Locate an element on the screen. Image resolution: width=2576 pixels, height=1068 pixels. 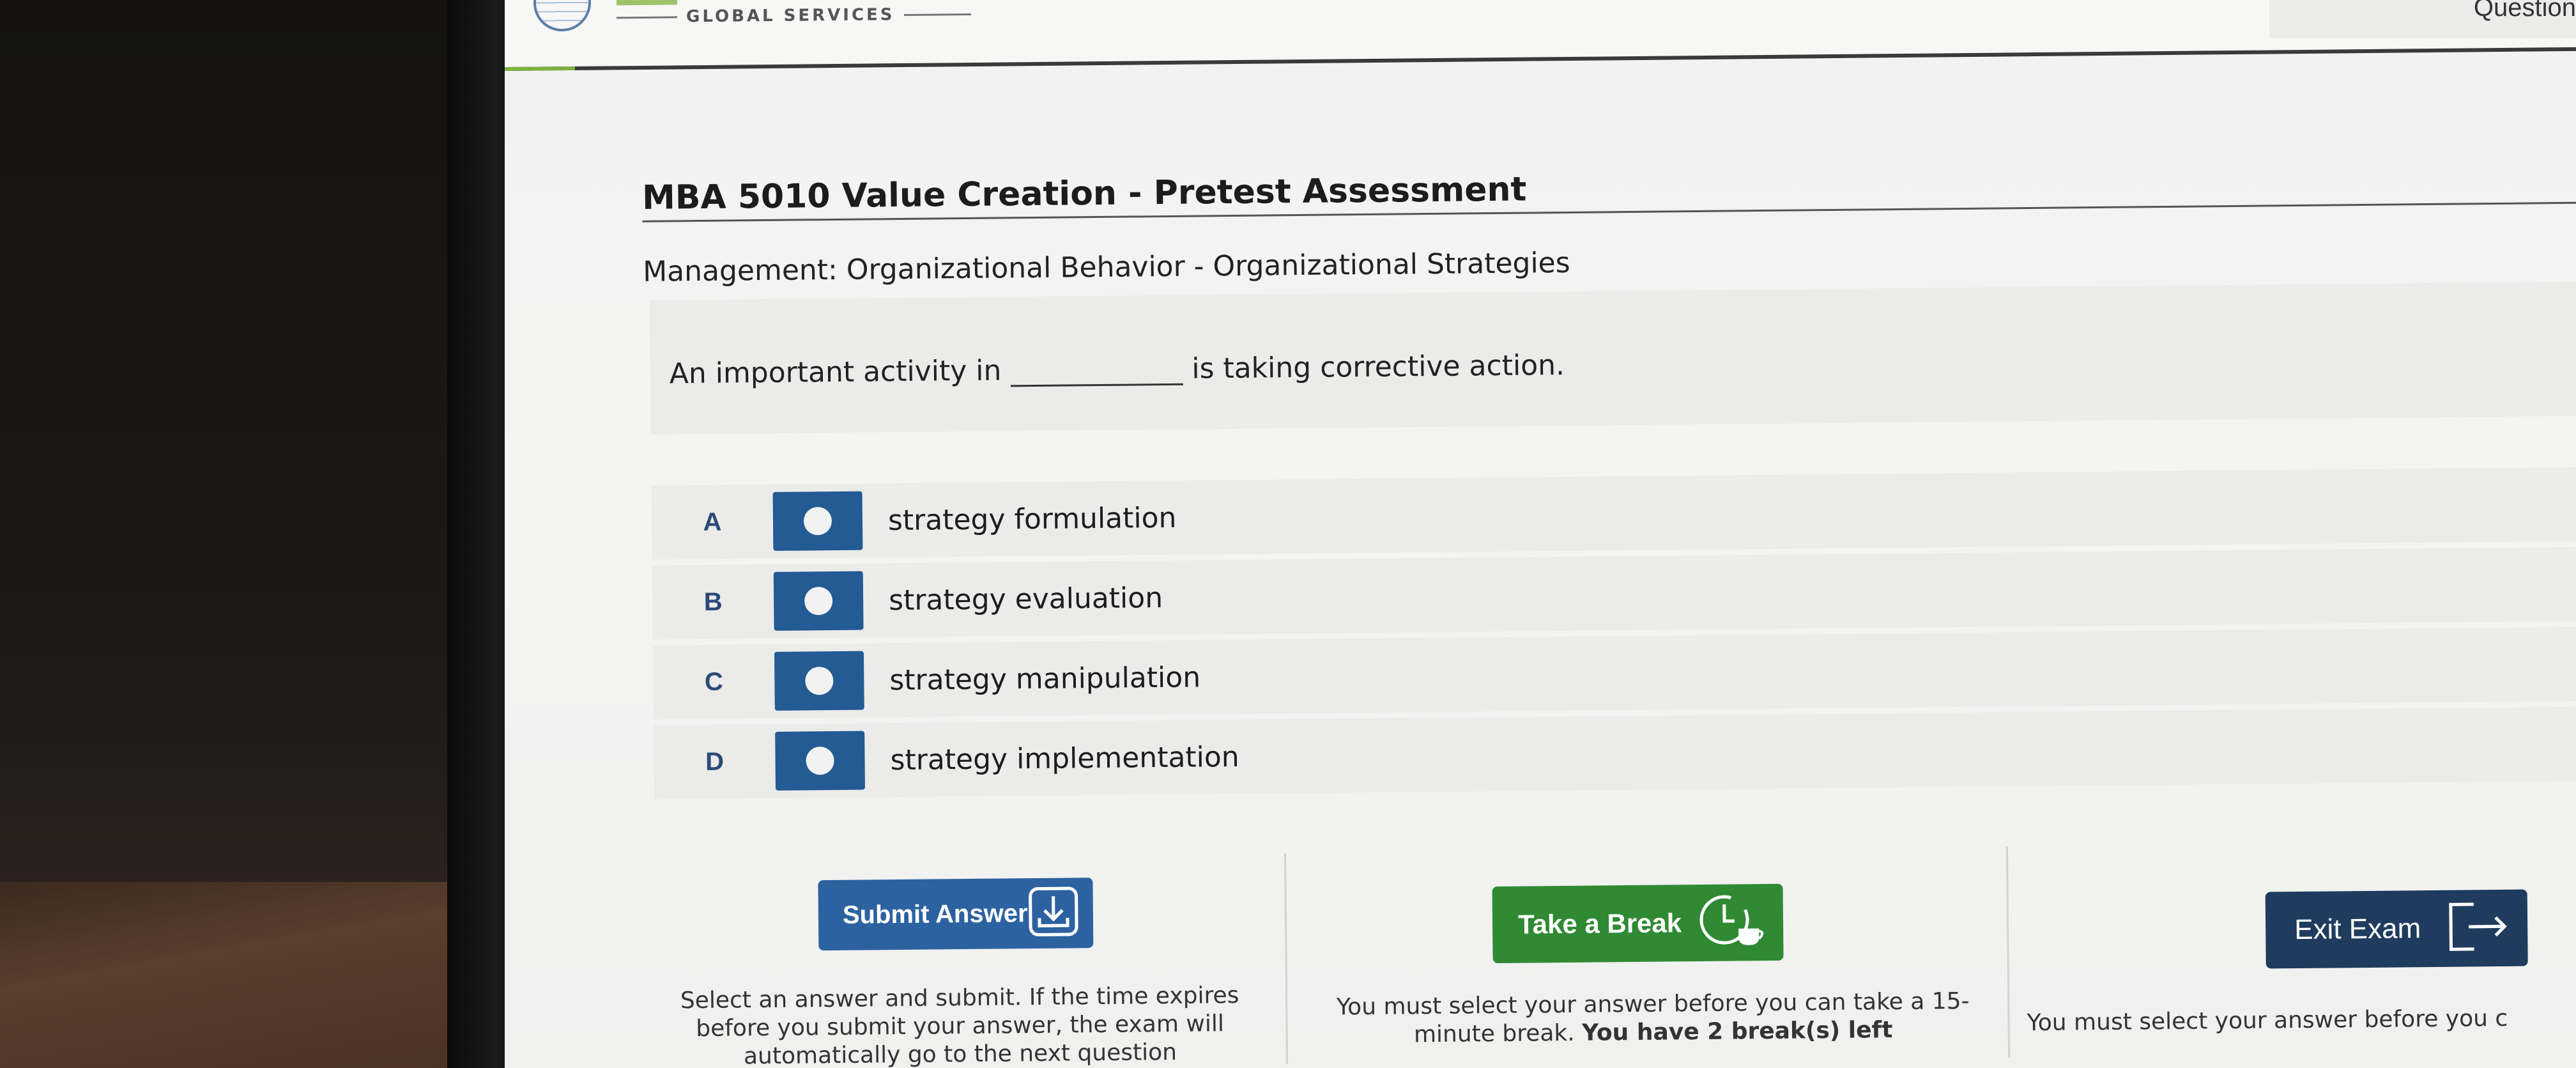
exit-help-text: You must select your answer before you c is located at coordinates (2267, 1021).